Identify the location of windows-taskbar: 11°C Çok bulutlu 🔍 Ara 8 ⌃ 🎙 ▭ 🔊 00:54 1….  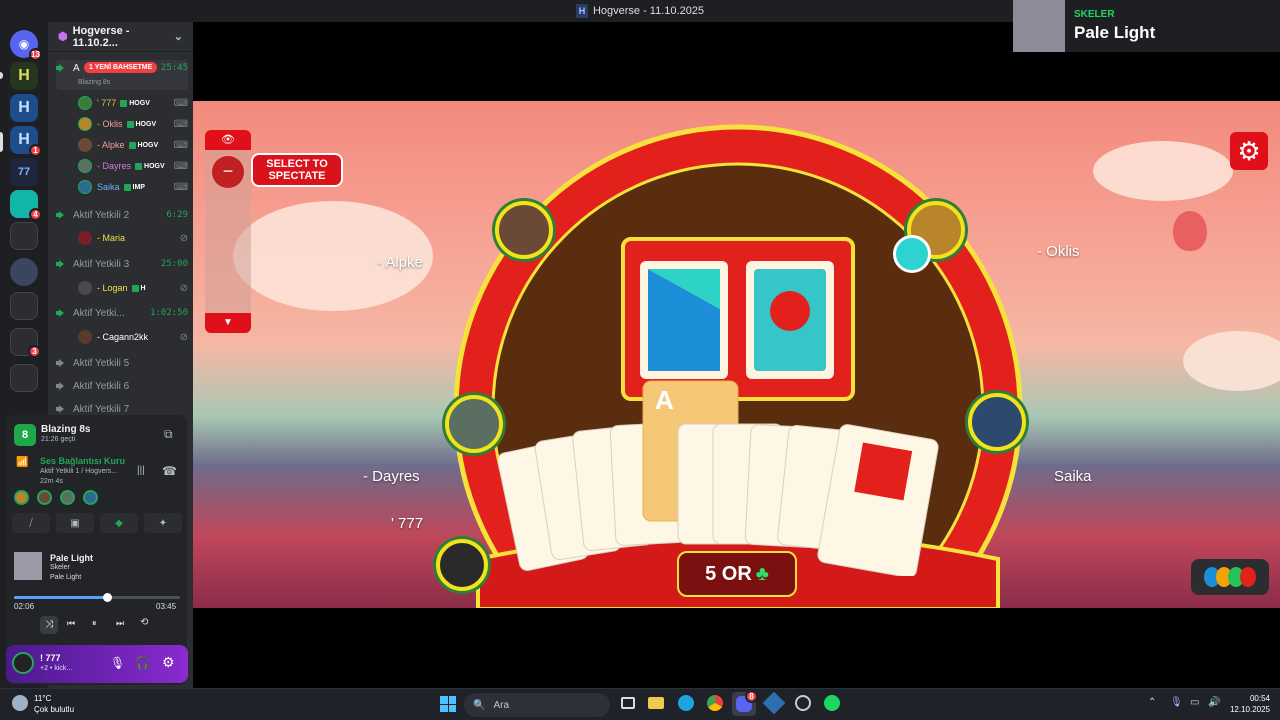
(640, 704).